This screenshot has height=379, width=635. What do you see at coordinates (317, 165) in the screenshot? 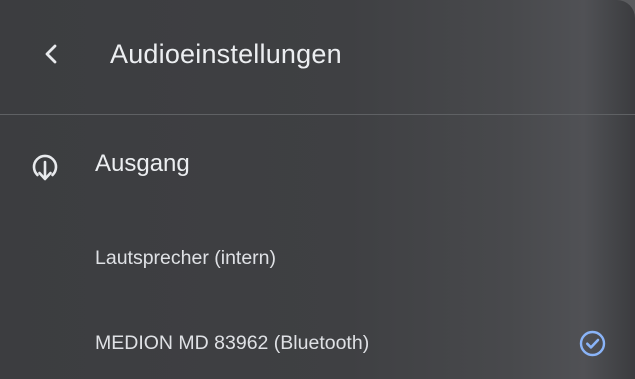
I see `output-section-header: Ausgang` at bounding box center [317, 165].